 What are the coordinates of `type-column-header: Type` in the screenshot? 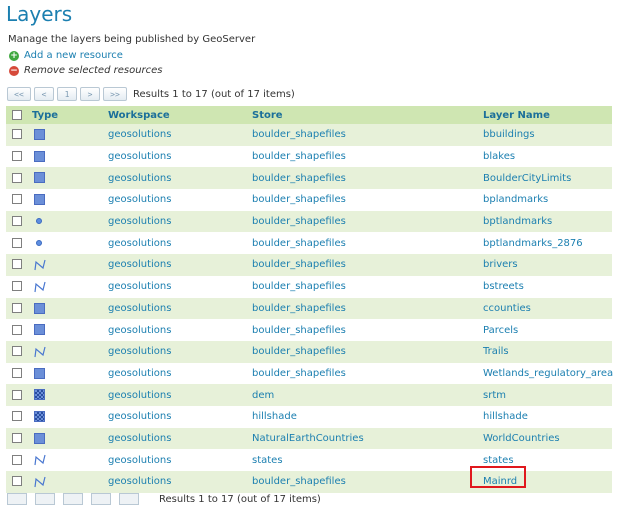 It's located at (70, 115).